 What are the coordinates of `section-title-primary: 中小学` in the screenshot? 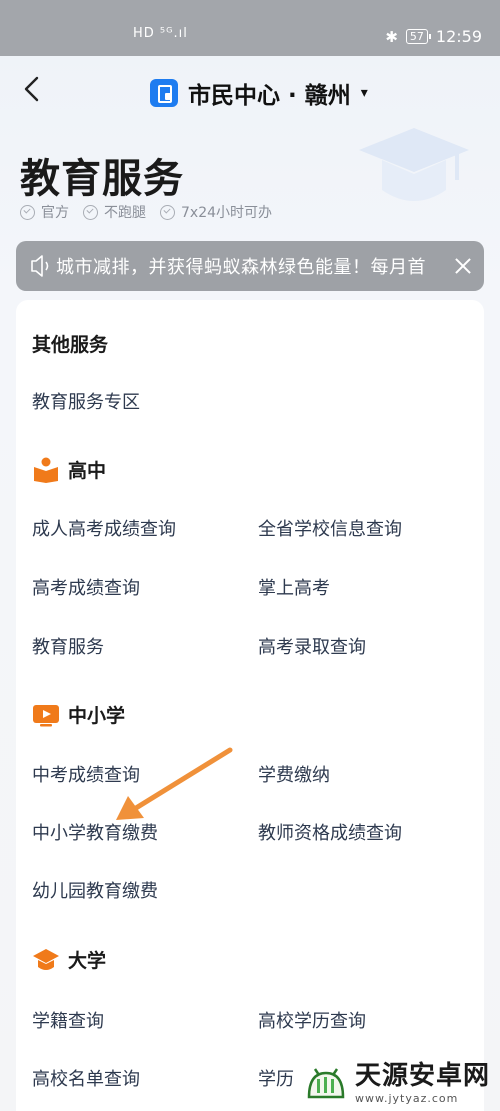 It's located at (78, 714).